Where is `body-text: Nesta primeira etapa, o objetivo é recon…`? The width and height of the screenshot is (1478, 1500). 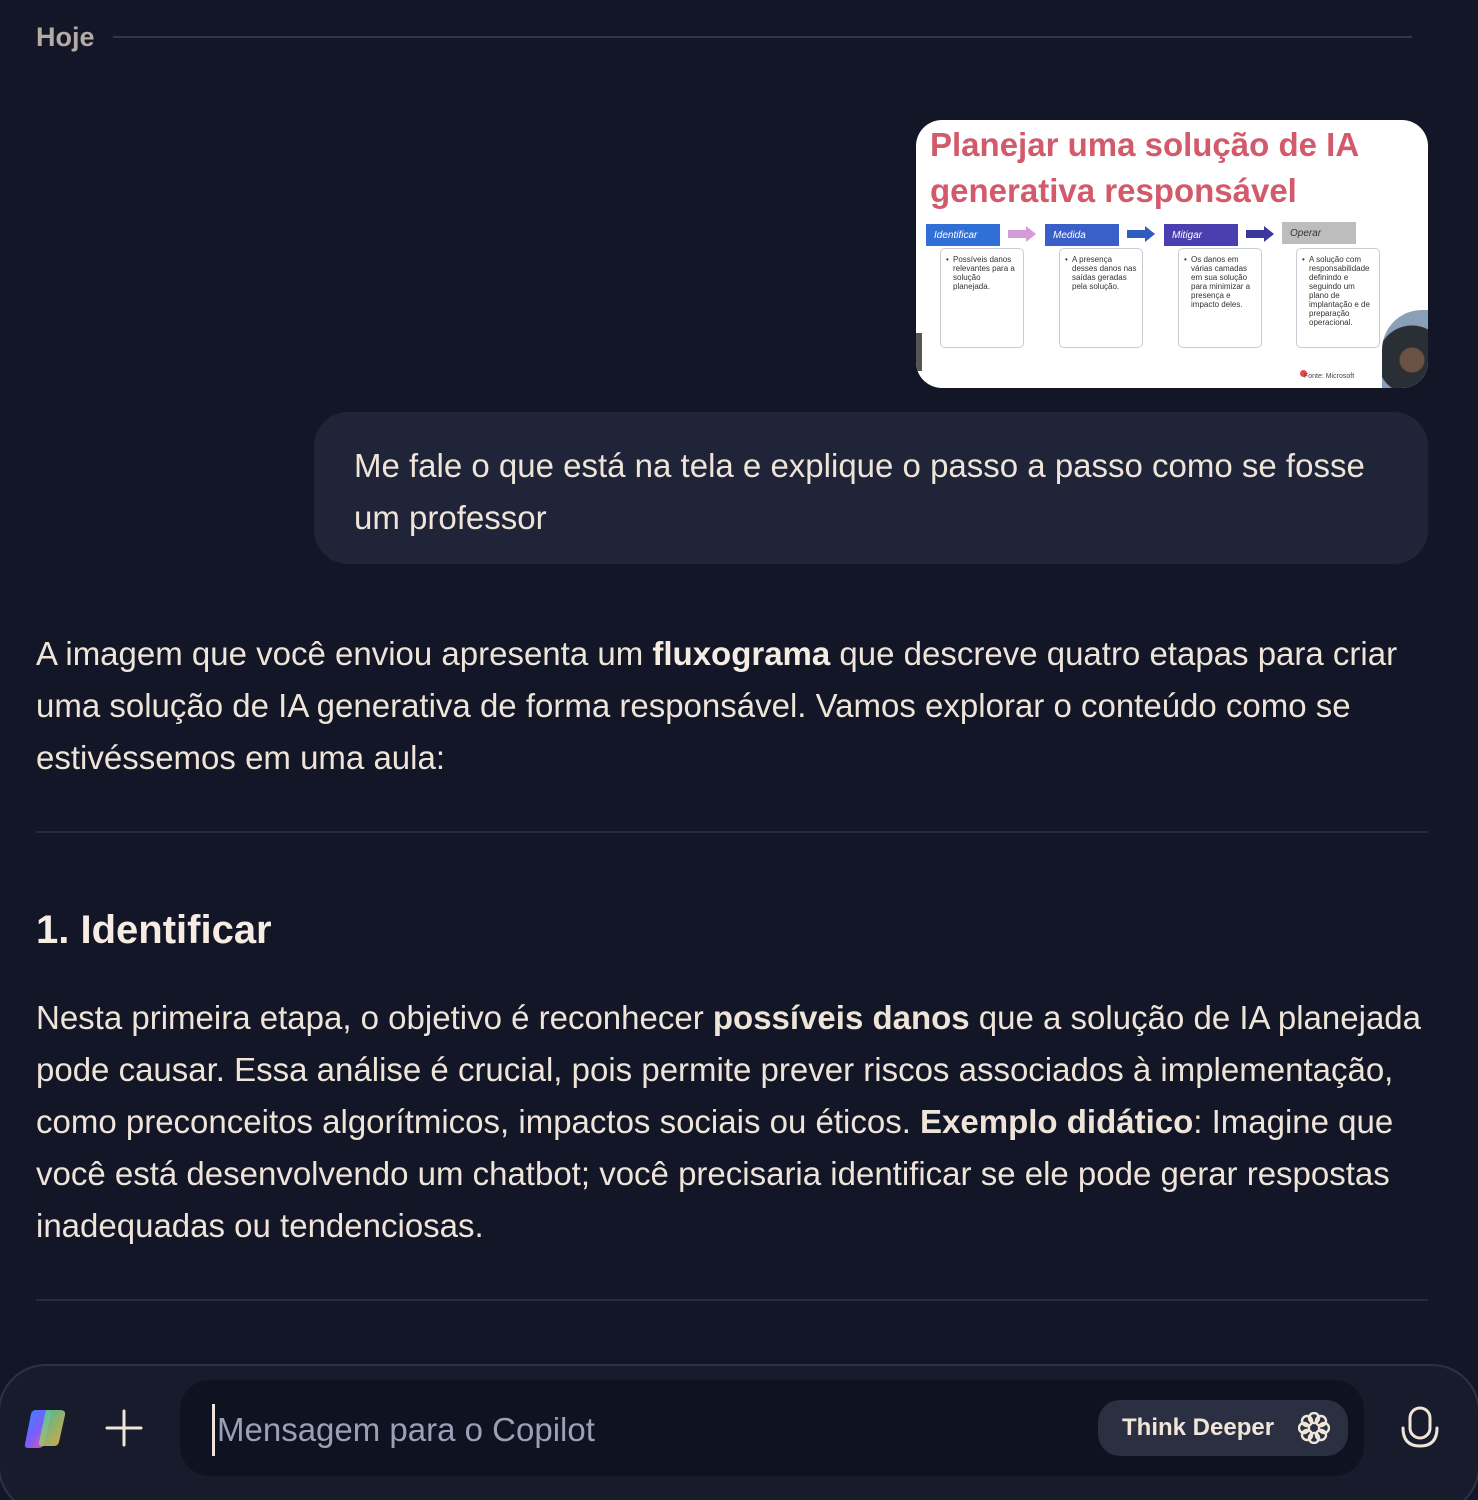 body-text: Nesta primeira etapa, o objetivo é recon… is located at coordinates (374, 1017).